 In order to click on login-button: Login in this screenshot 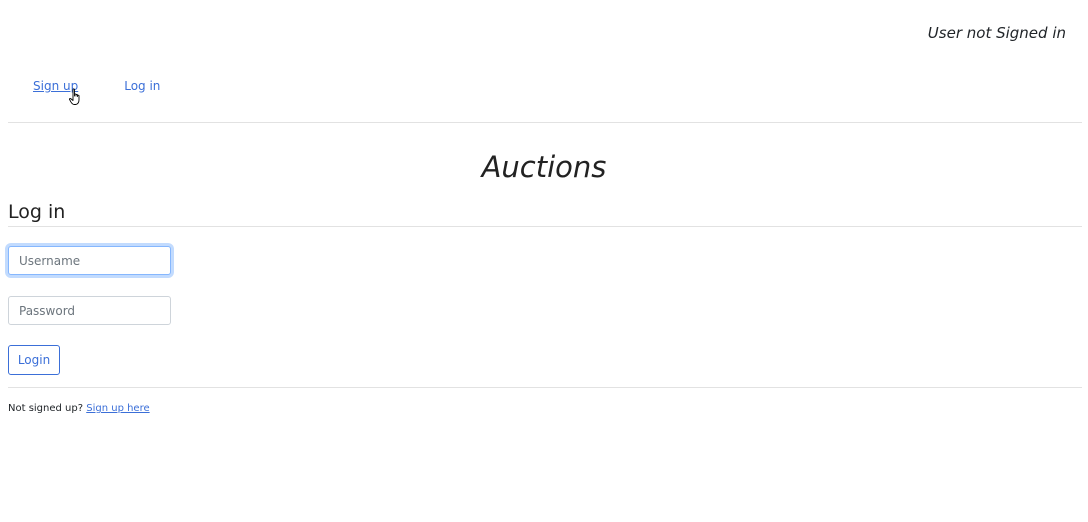, I will do `click(34, 360)`.